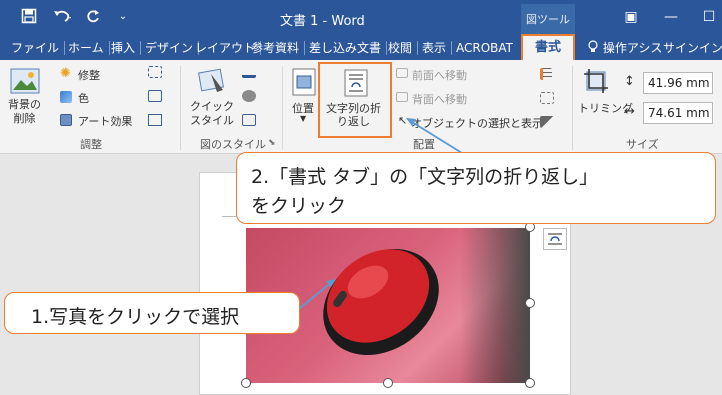 Image resolution: width=722 pixels, height=395 pixels. Describe the element at coordinates (299, 206) in the screenshot. I see `step2-text-line2: をクリック` at that location.